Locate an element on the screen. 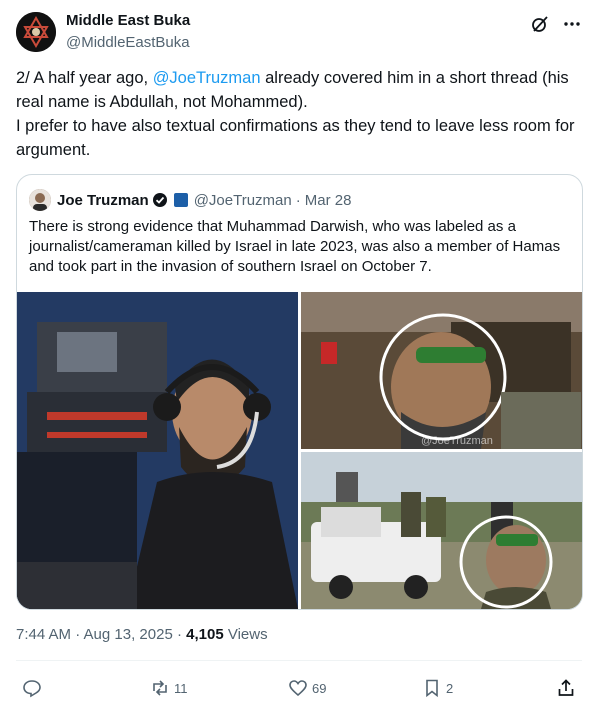 Image resolution: width=598 pixels, height=713 pixels. reply-icon is located at coordinates (32, 689).